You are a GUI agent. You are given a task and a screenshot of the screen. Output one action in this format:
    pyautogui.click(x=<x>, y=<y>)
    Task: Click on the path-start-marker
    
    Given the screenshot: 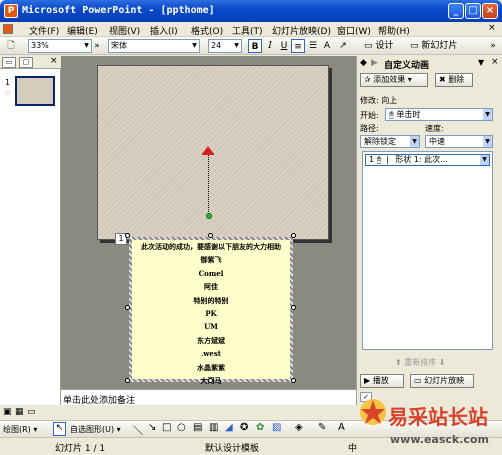 What is the action you would take?
    pyautogui.click(x=209, y=216)
    